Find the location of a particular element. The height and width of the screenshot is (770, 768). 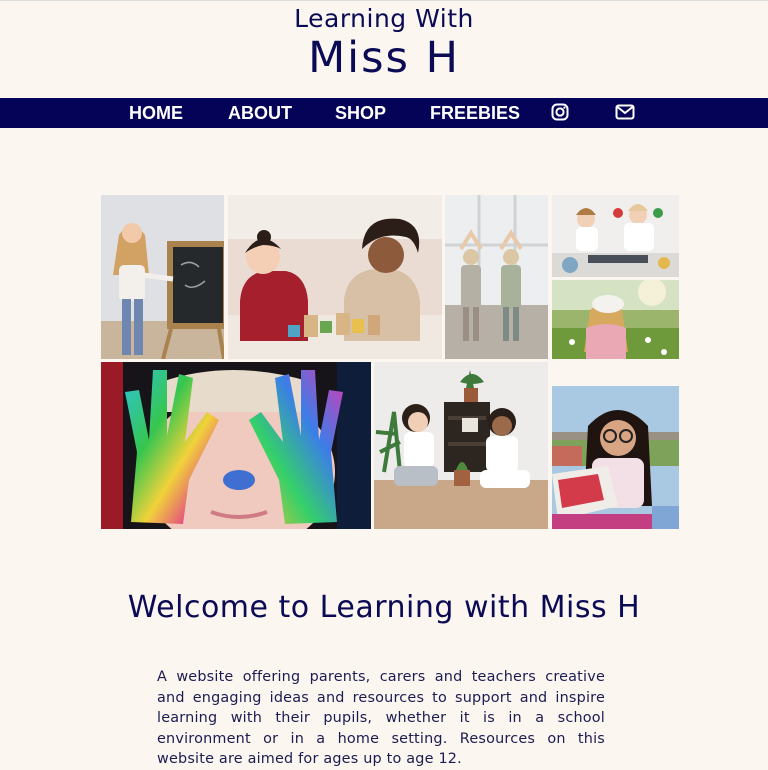

photo-girl-reading is located at coordinates (615, 457).